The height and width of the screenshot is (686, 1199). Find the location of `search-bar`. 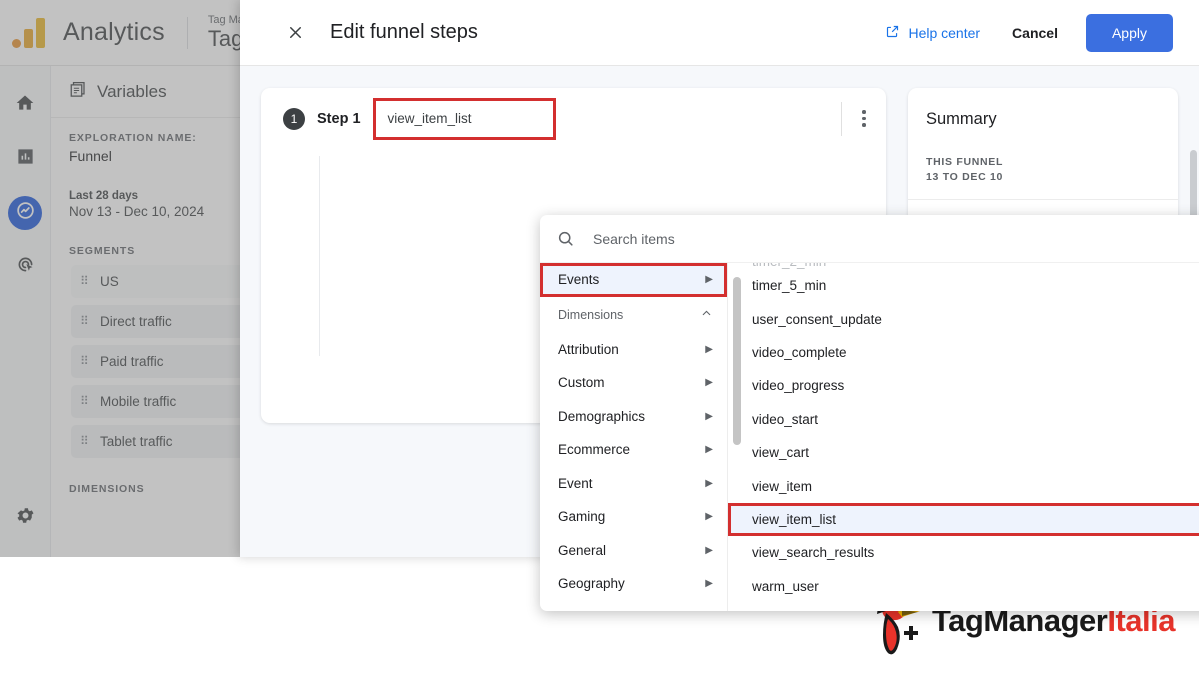

search-bar is located at coordinates (869, 239).